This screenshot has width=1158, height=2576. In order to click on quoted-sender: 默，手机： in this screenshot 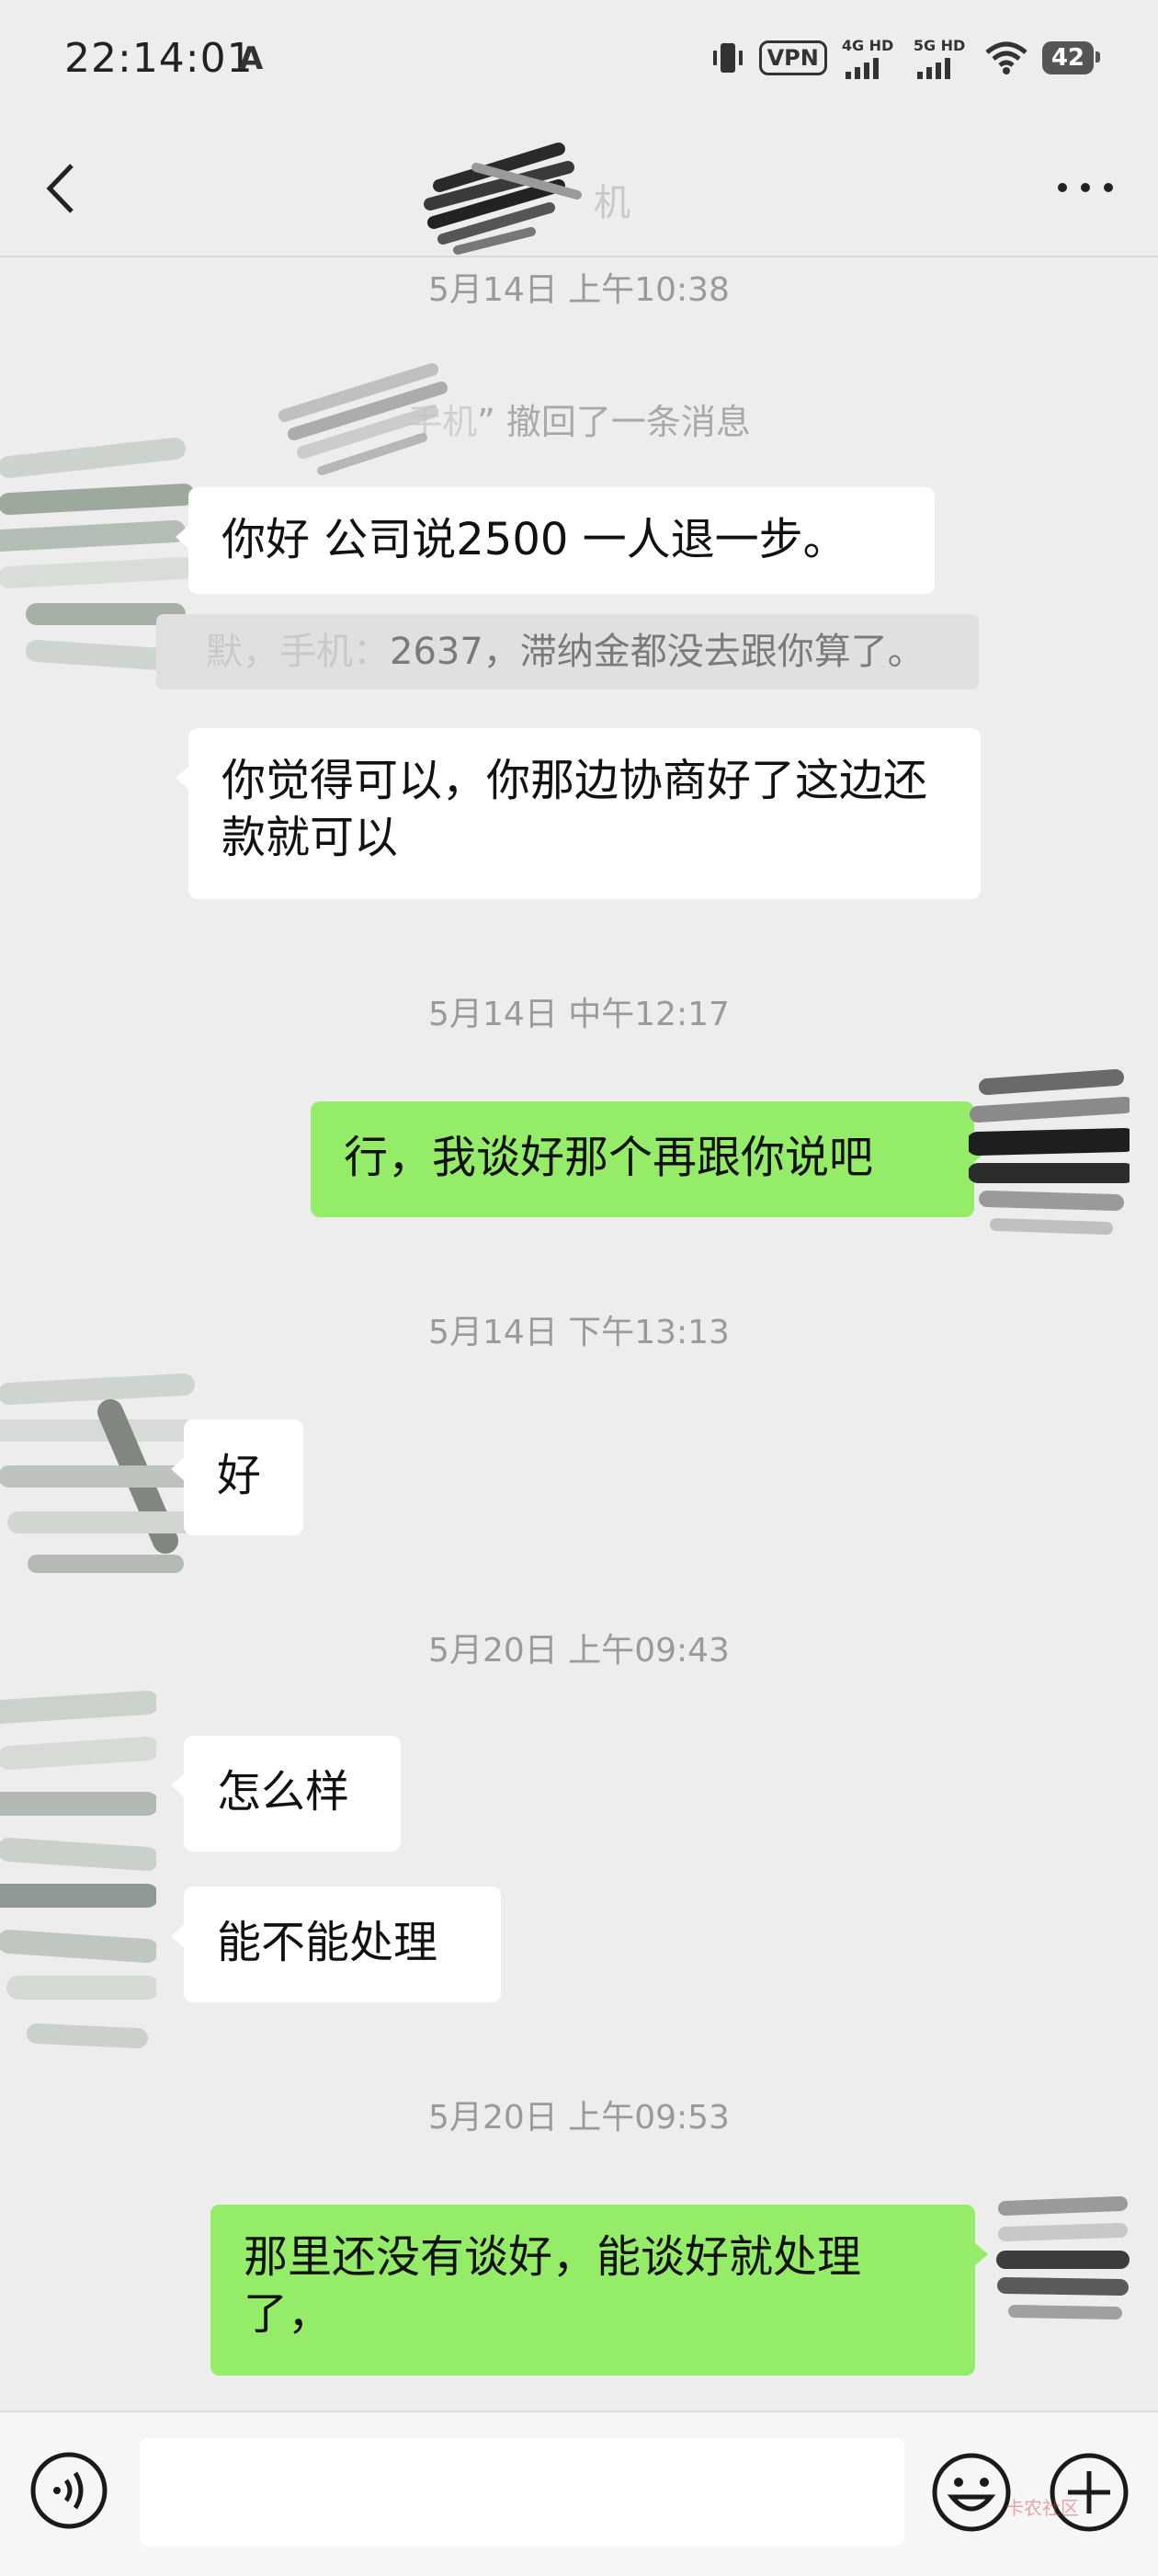, I will do `click(298, 652)`.